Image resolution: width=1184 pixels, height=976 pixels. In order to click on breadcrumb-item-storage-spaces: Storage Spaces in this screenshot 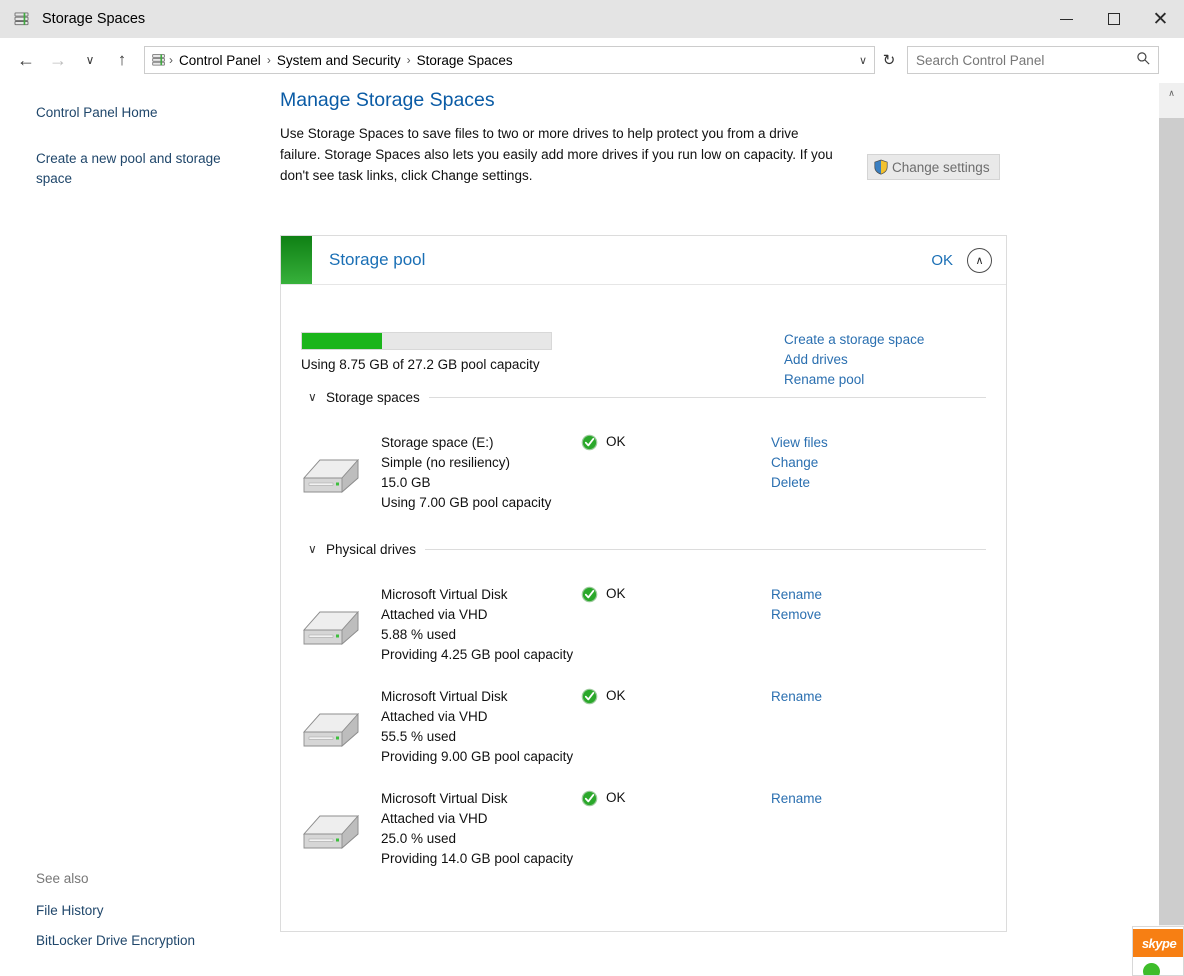, I will do `click(465, 60)`.